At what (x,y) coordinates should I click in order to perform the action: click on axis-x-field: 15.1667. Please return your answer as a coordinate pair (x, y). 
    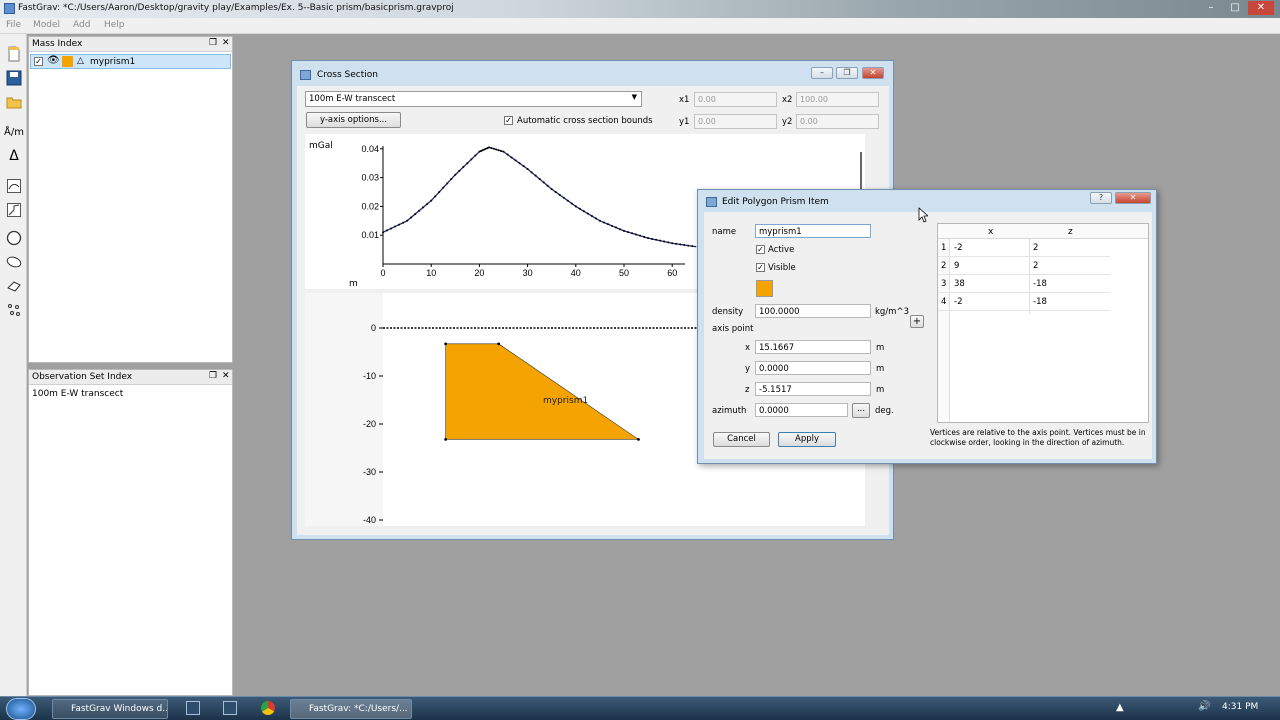
    Looking at the image, I should click on (813, 347).